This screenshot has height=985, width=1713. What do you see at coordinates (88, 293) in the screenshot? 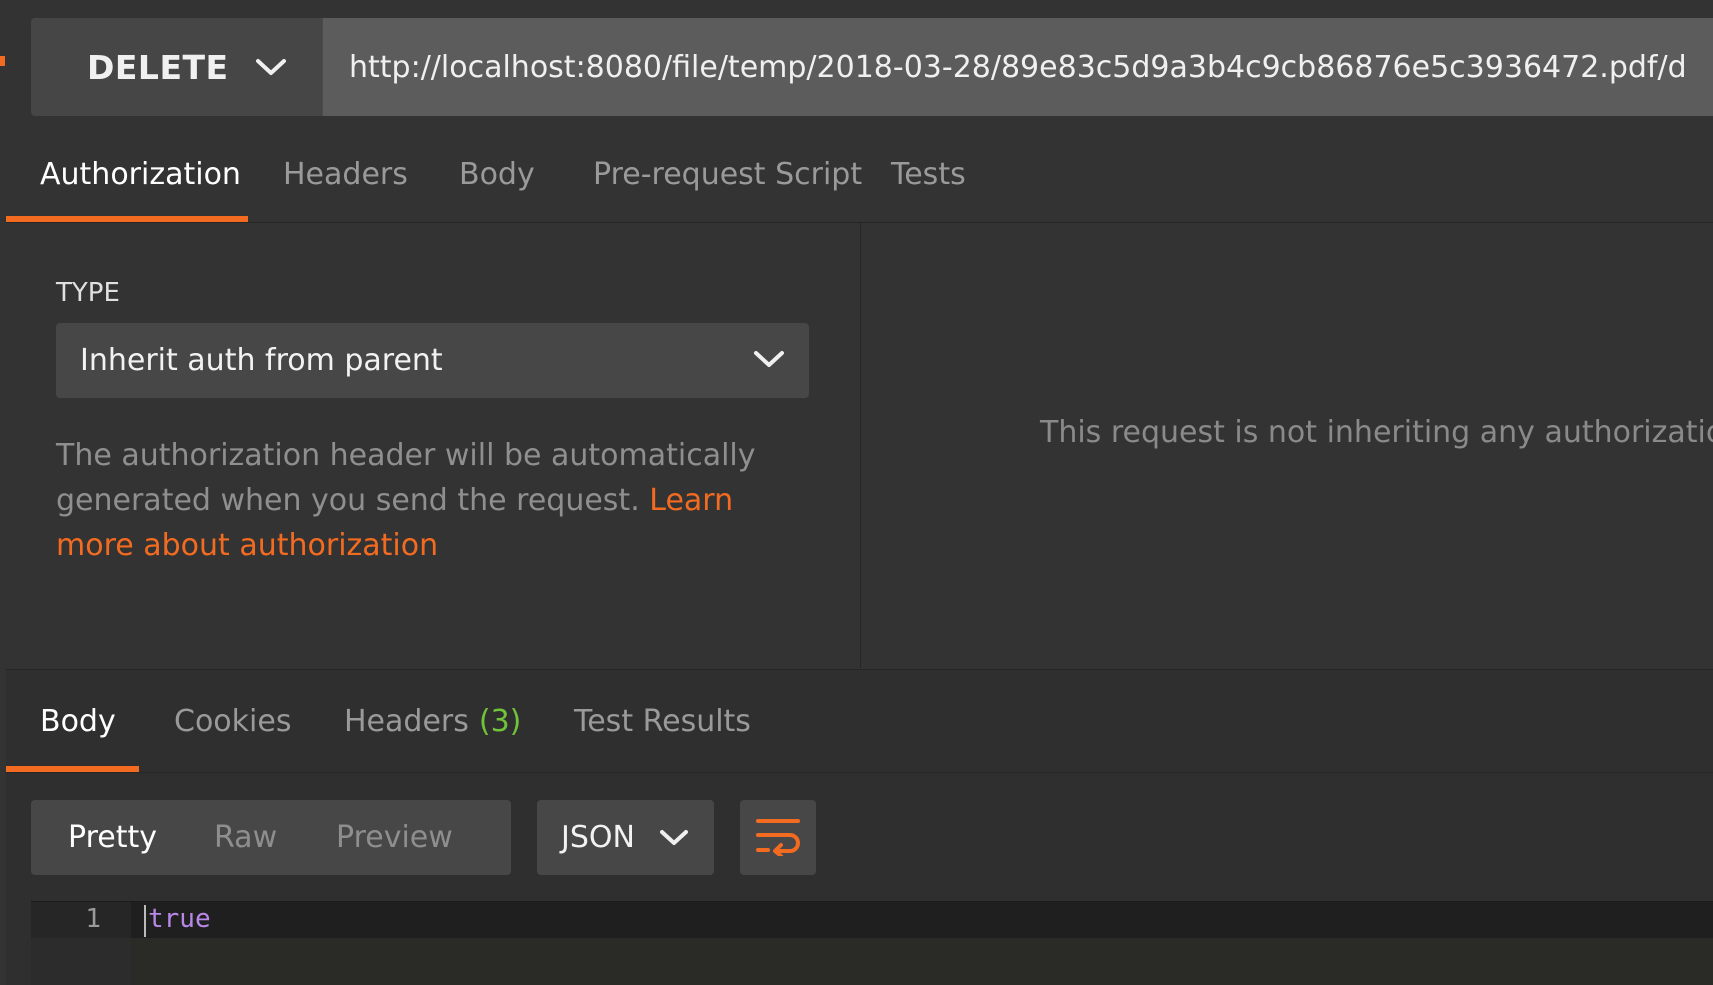
I see `auth-type-label: TYPE` at bounding box center [88, 293].